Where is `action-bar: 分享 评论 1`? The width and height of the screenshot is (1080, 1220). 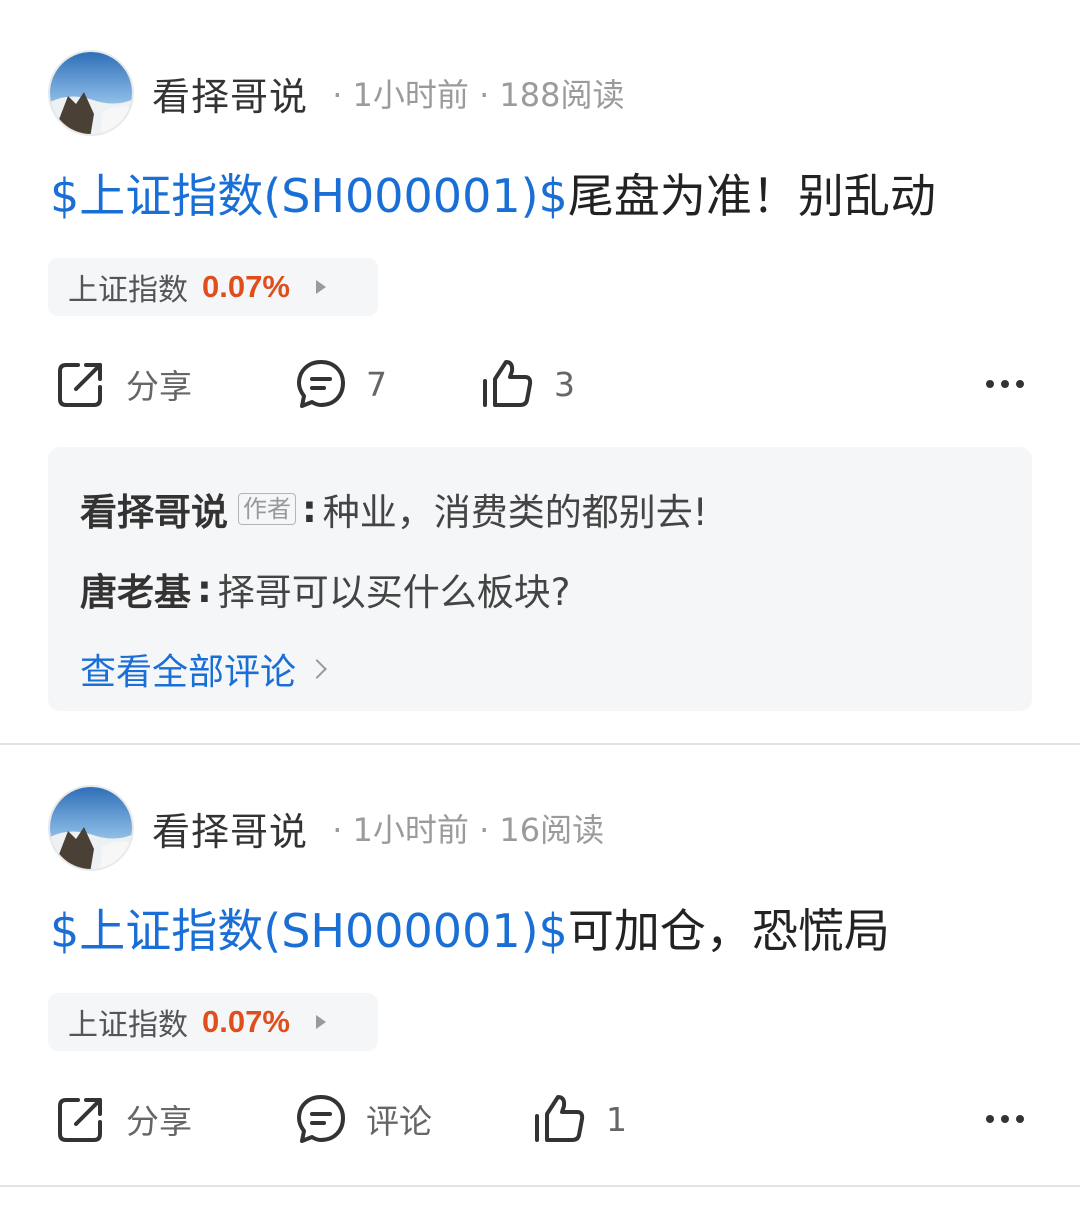 action-bar: 分享 评论 1 is located at coordinates (540, 1119).